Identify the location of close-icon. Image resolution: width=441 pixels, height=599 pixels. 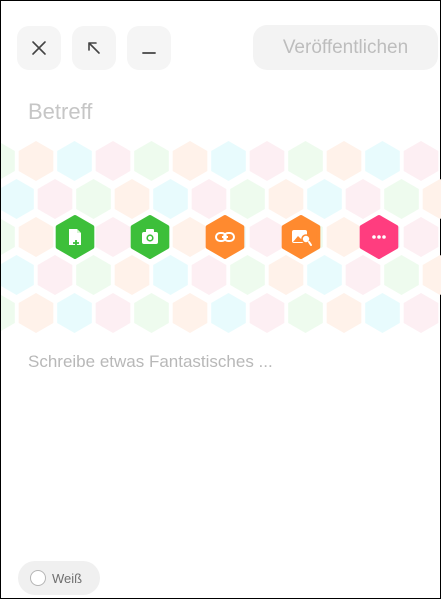
(39, 48).